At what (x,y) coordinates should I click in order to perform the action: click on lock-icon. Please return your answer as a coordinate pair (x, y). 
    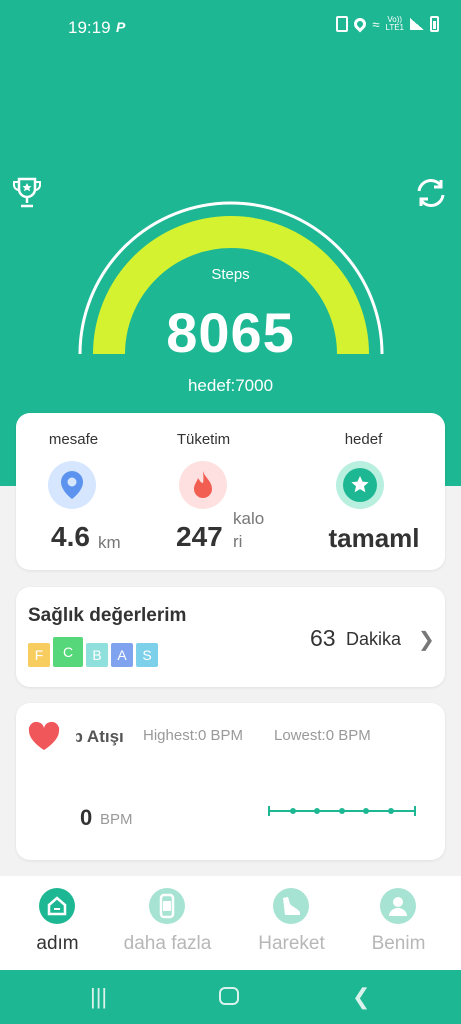
    Looking at the image, I should click on (342, 24).